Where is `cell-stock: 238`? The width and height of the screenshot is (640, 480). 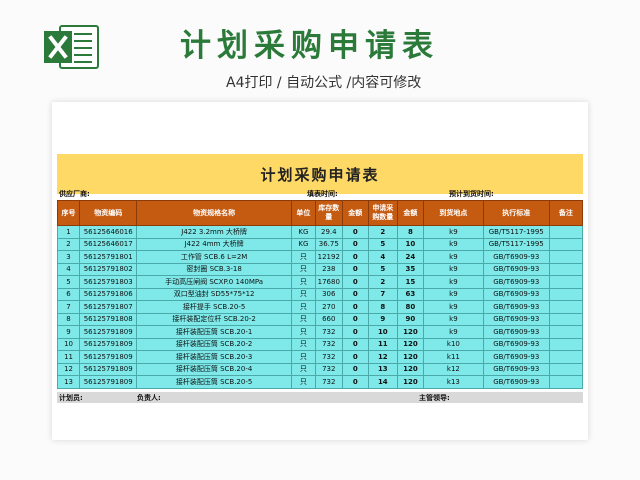 cell-stock: 238 is located at coordinates (329, 269).